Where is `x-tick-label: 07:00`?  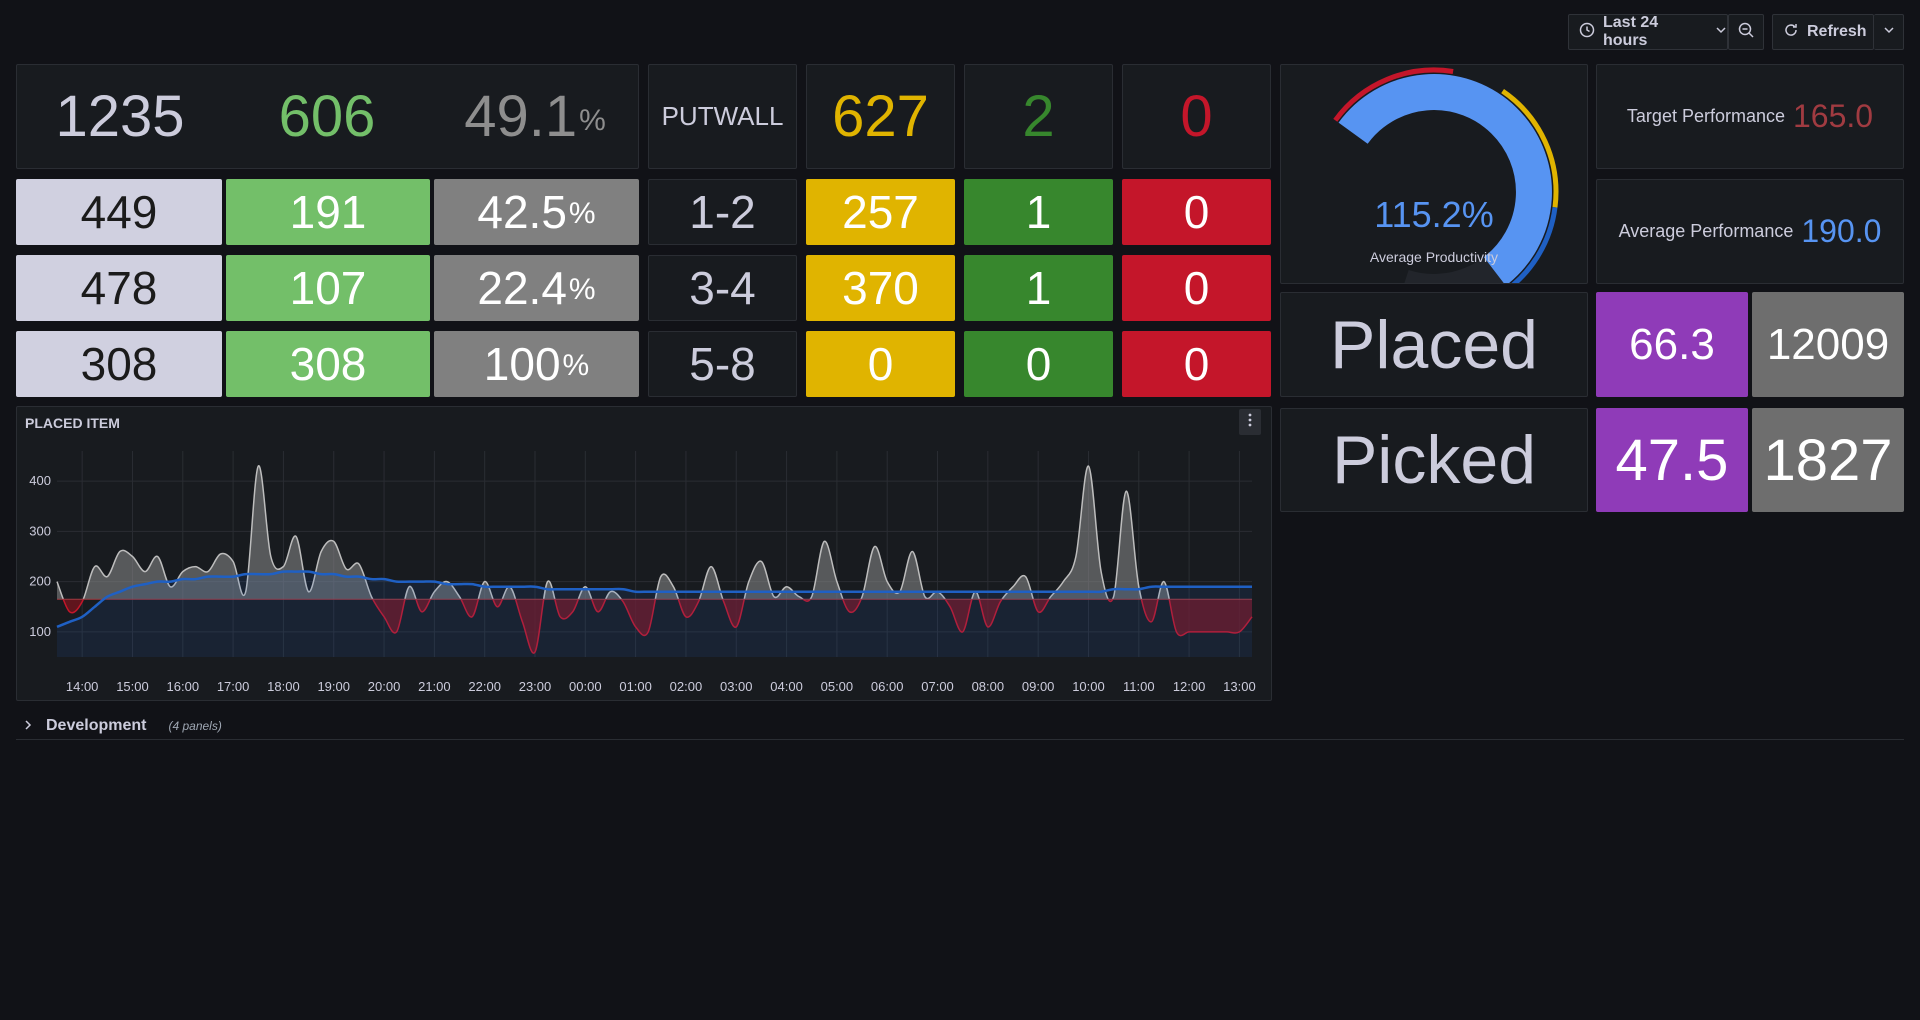 x-tick-label: 07:00 is located at coordinates (937, 686).